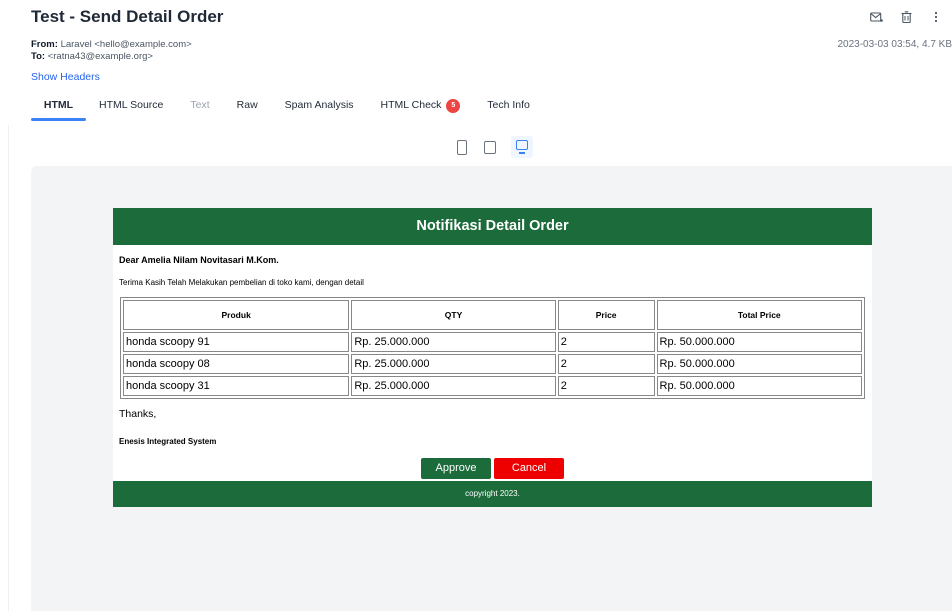  I want to click on trash-icon, so click(906, 17).